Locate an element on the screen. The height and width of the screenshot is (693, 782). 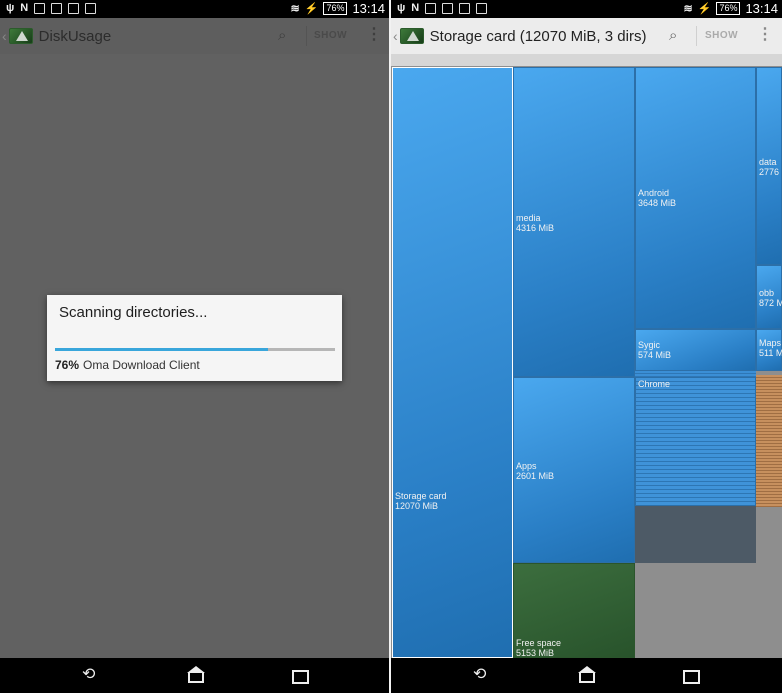
tile-small-files is located at coordinates (769, 441).